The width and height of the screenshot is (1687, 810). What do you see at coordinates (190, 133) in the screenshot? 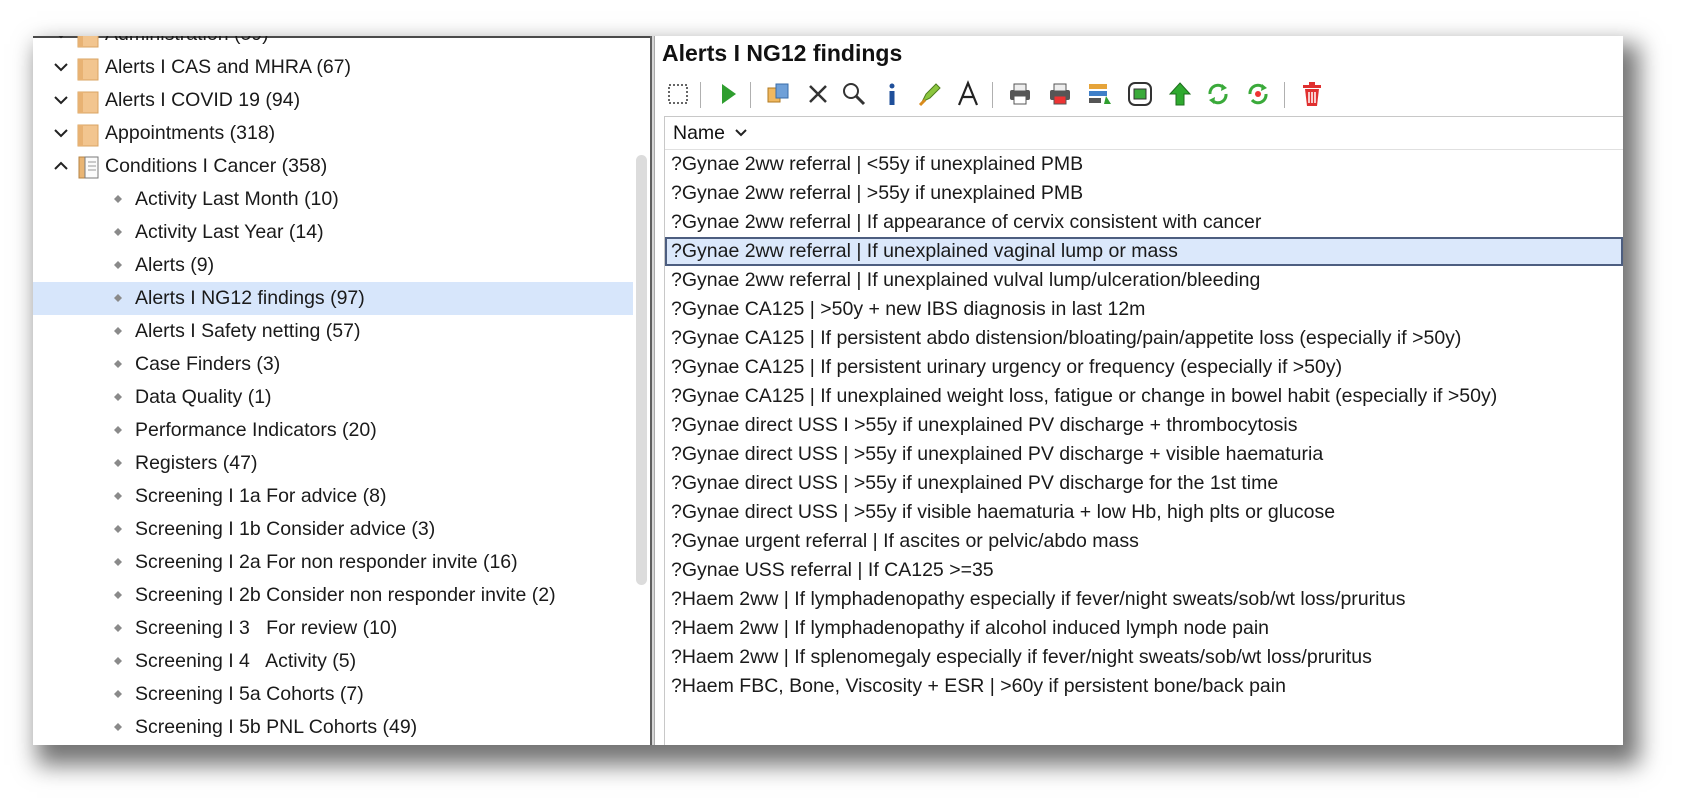
I see `tree-folder-label: Appointments (318)` at bounding box center [190, 133].